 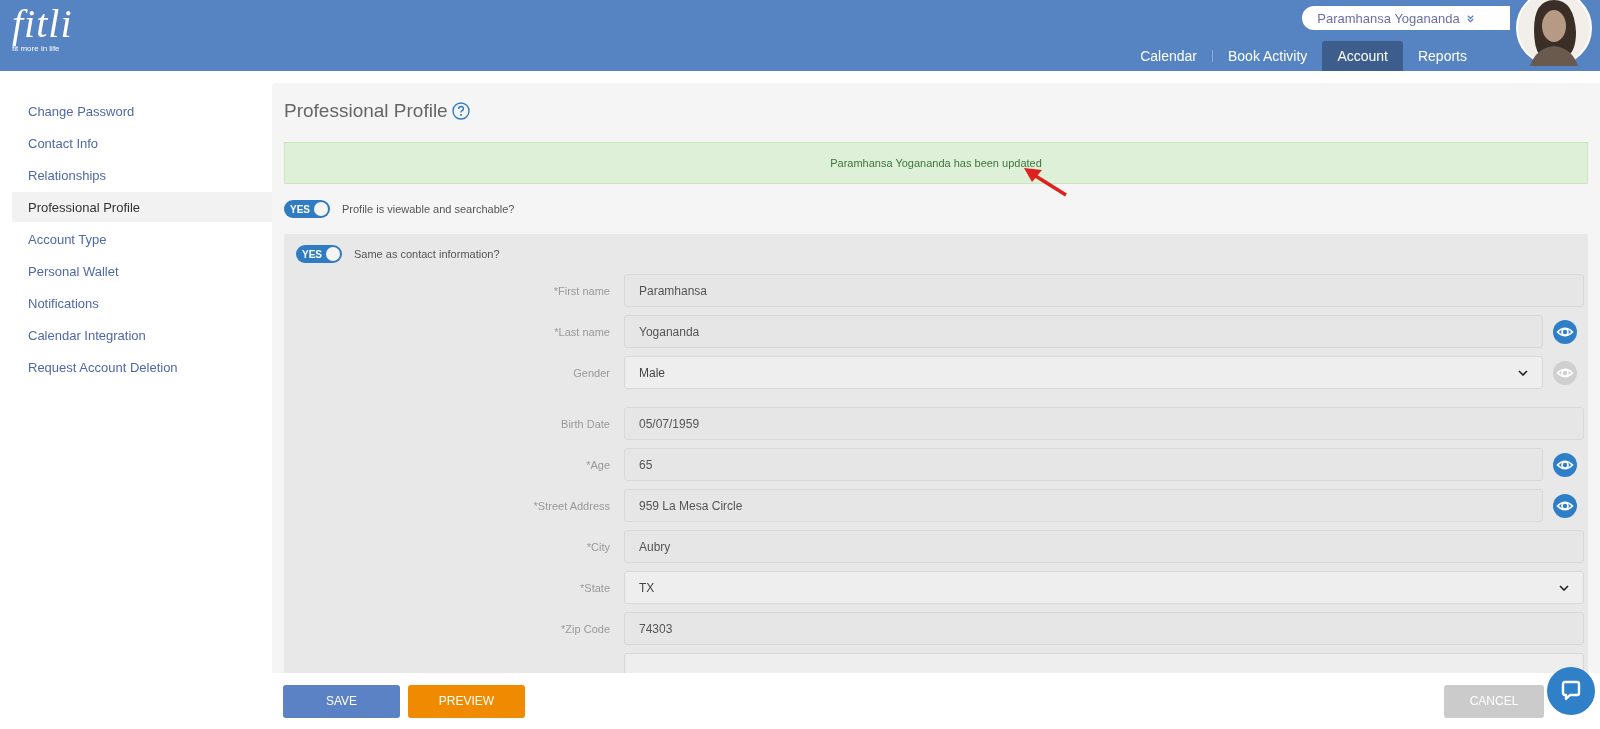 What do you see at coordinates (42, 24) in the screenshot?
I see `logo-text: fitli` at bounding box center [42, 24].